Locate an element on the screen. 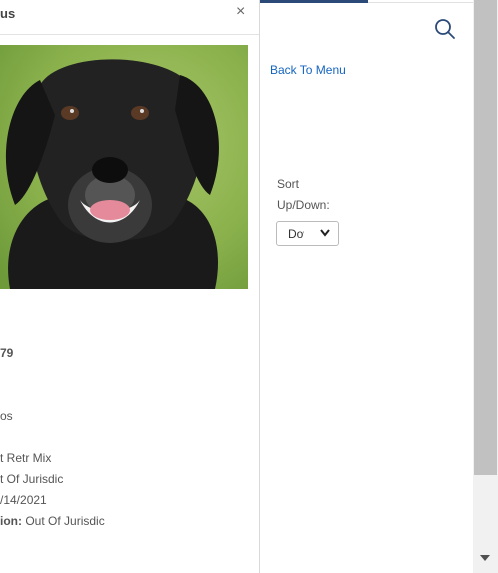 The height and width of the screenshot is (573, 498). chevron-down-icon is located at coordinates (325, 233).